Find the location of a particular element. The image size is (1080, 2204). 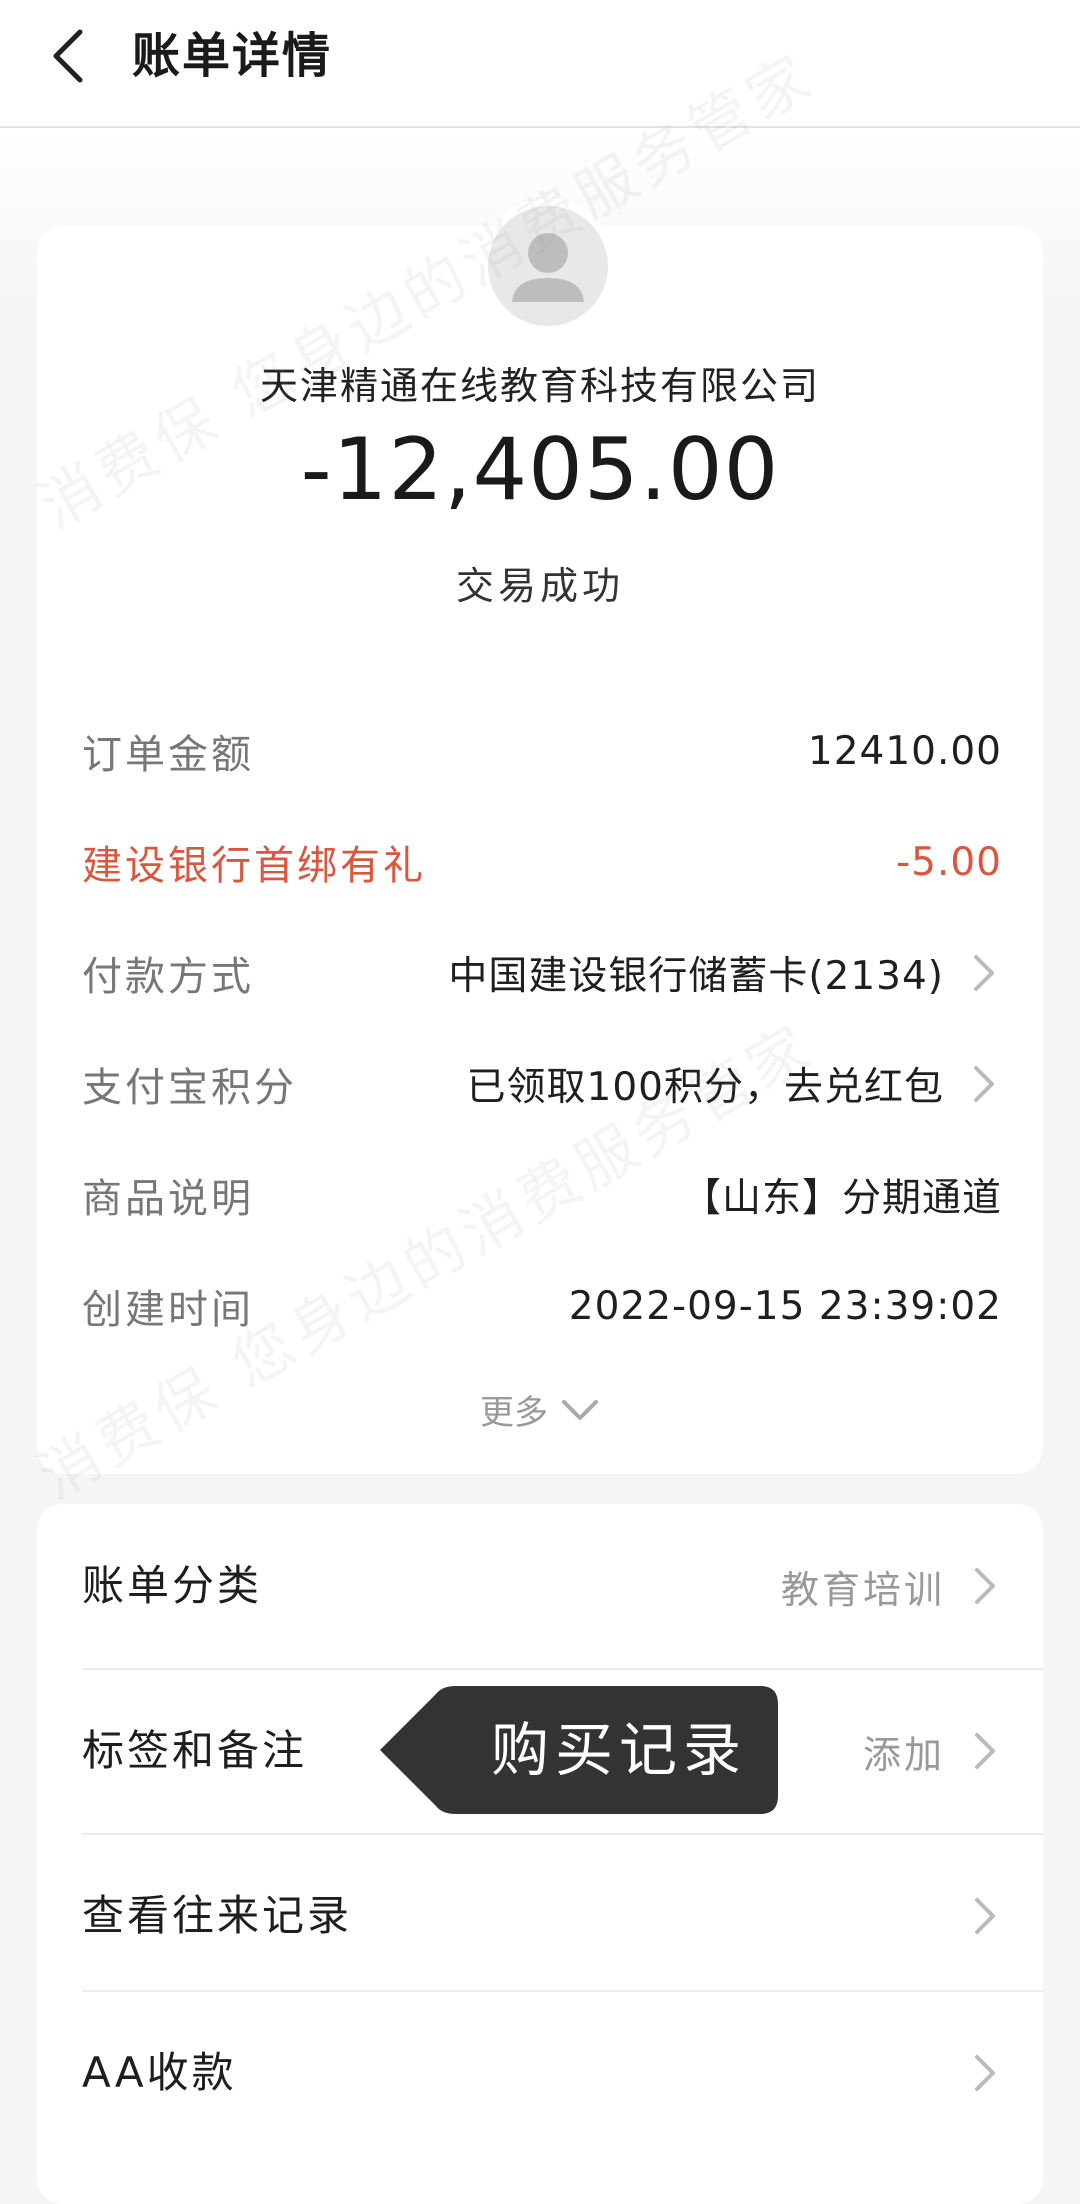

row-value: 12410.00 is located at coordinates (904, 751).